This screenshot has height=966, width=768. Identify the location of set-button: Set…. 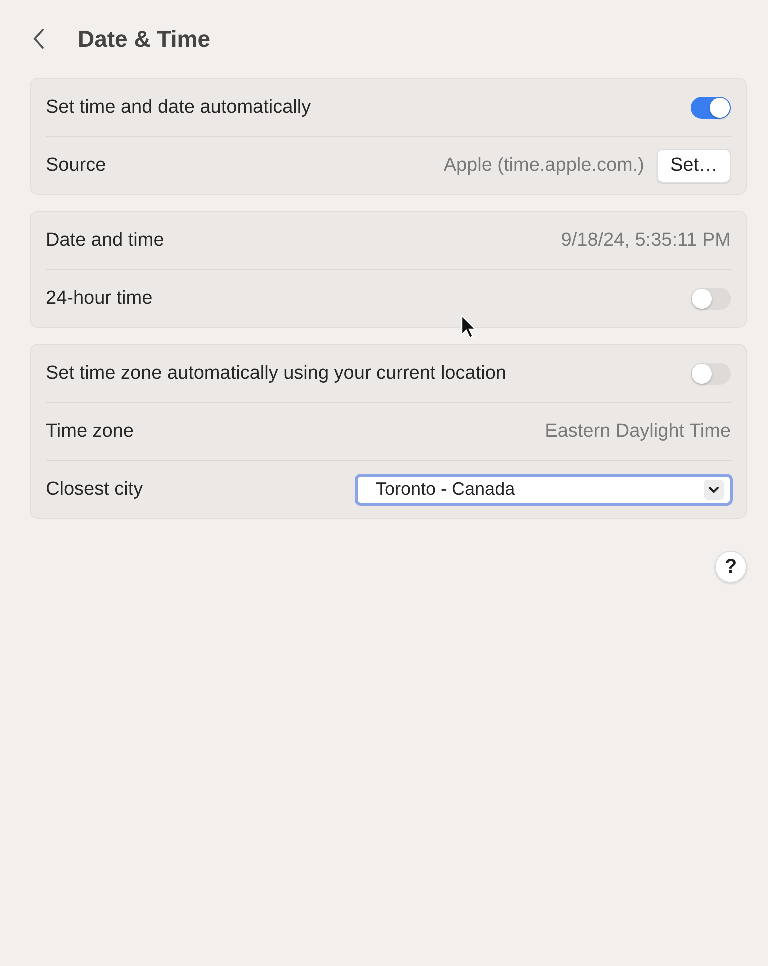
(694, 165).